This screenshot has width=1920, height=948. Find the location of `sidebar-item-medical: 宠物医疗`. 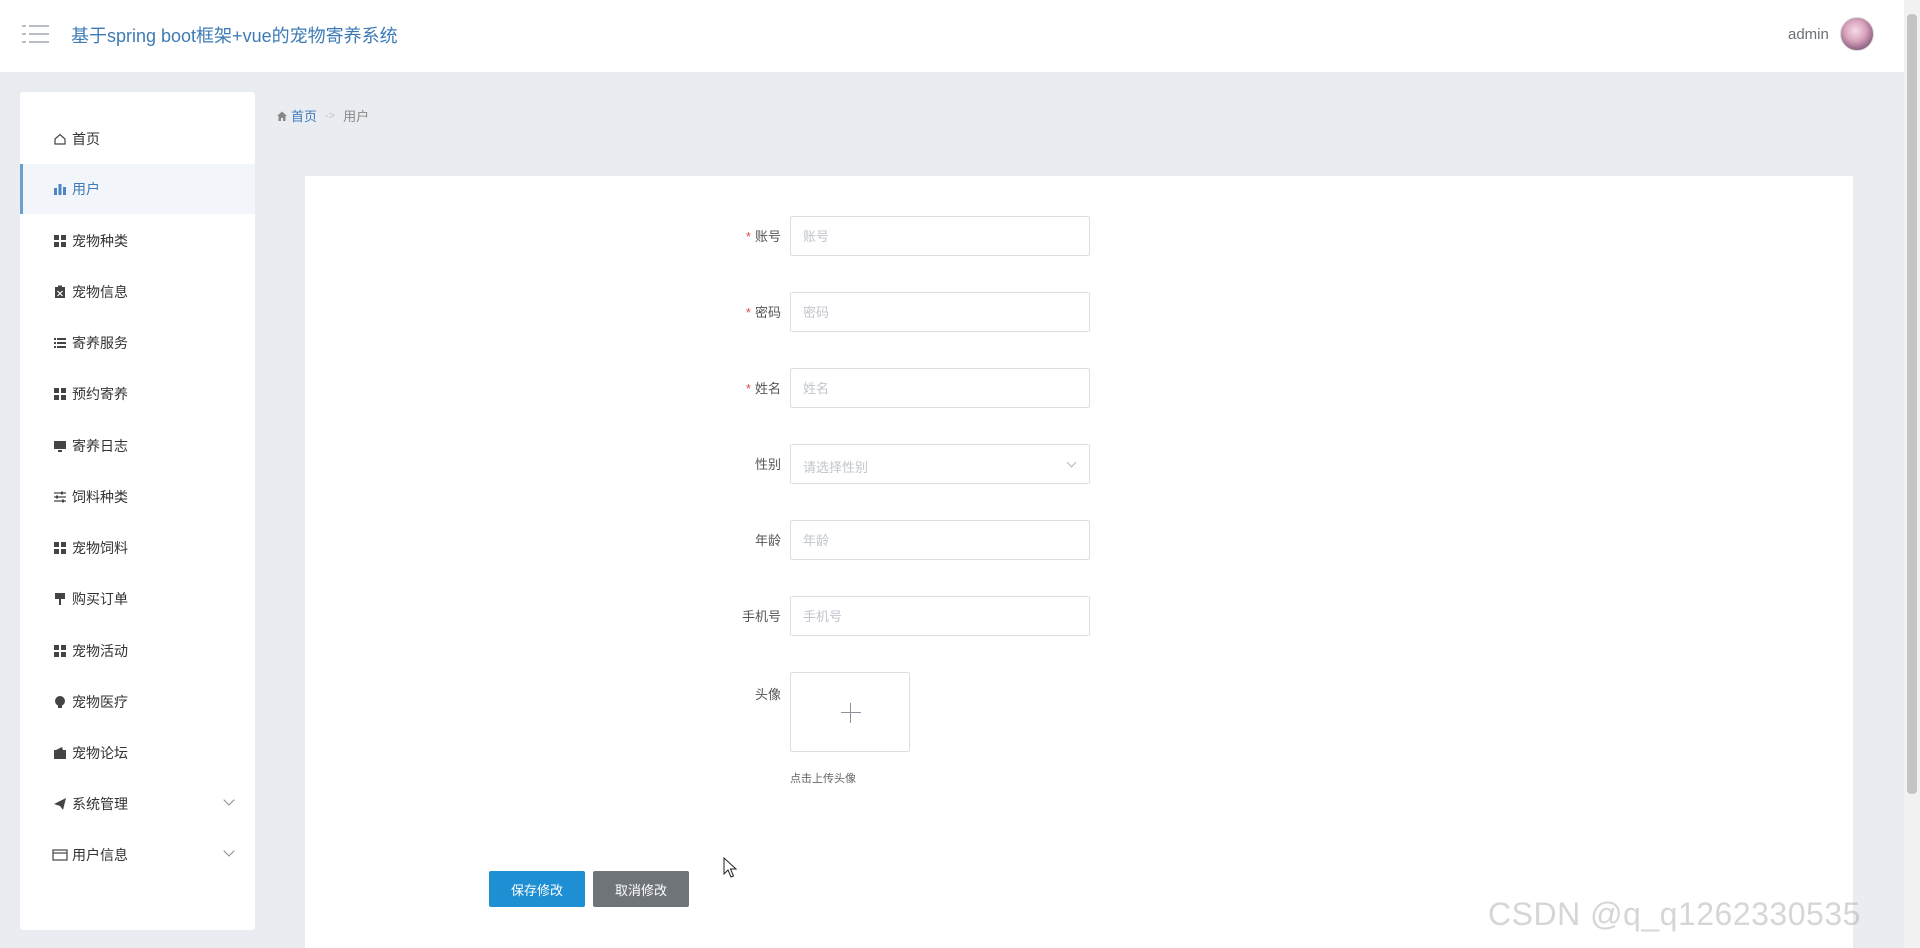

sidebar-item-medical: 宠物医疗 is located at coordinates (137, 702).